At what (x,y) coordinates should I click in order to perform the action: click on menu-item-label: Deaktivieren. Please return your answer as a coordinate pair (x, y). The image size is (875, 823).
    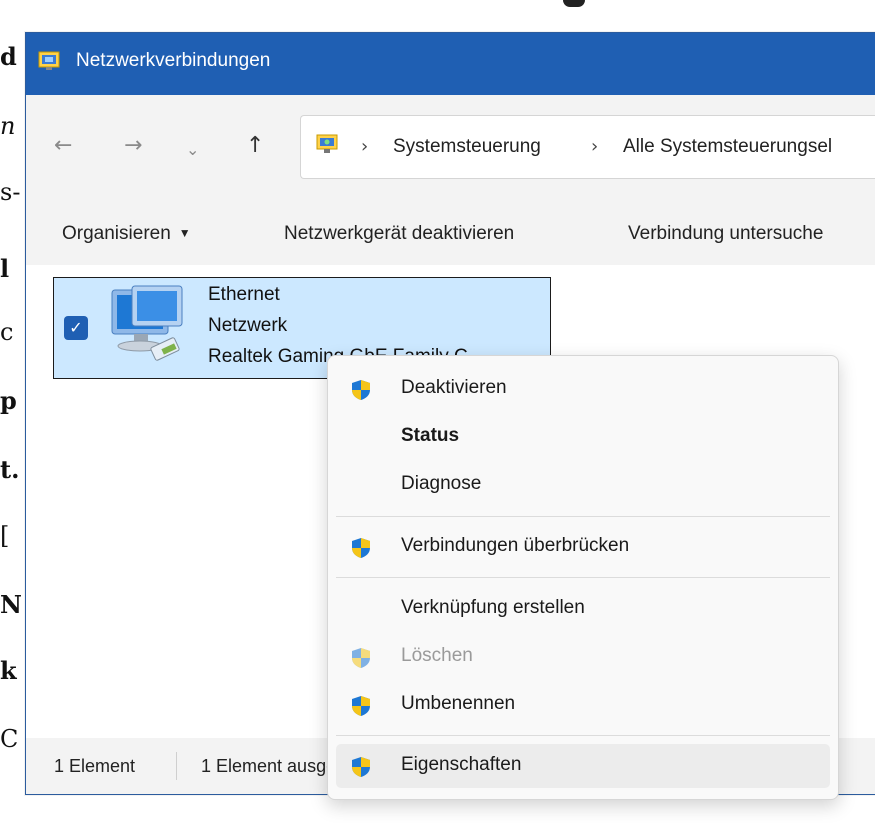
    Looking at the image, I should click on (454, 387).